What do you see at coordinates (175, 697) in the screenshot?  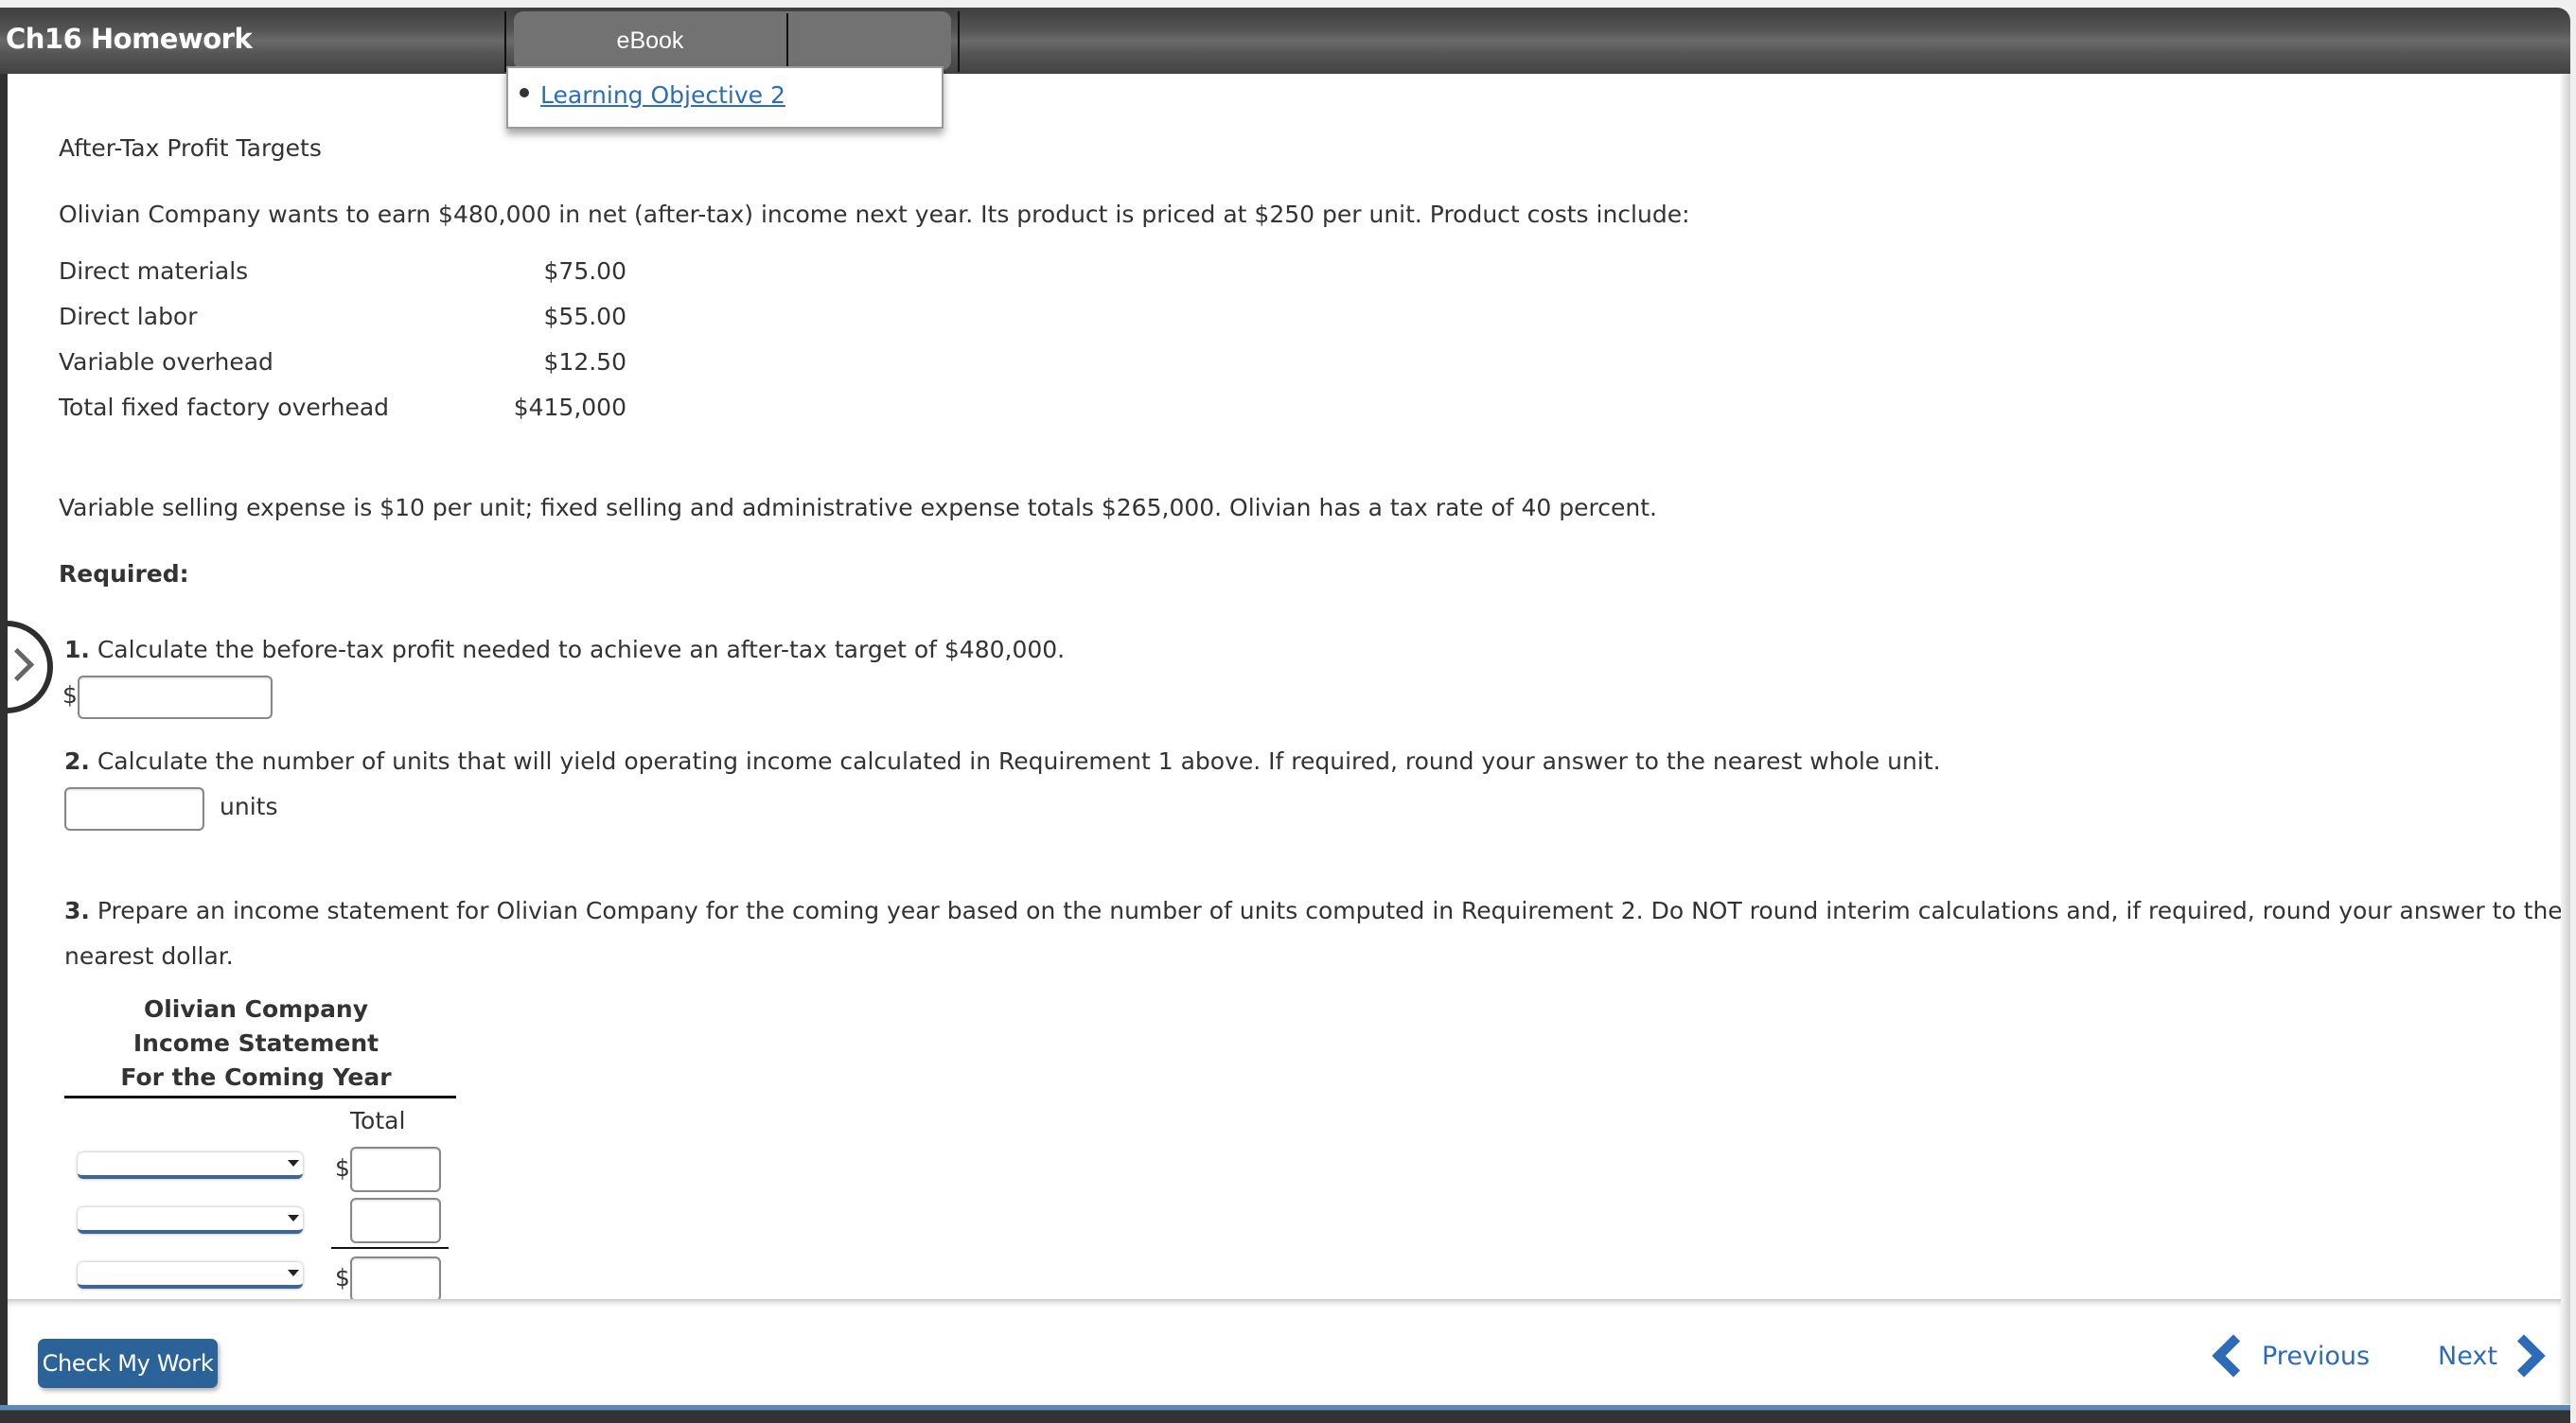 I see `before-tax-profit-input` at bounding box center [175, 697].